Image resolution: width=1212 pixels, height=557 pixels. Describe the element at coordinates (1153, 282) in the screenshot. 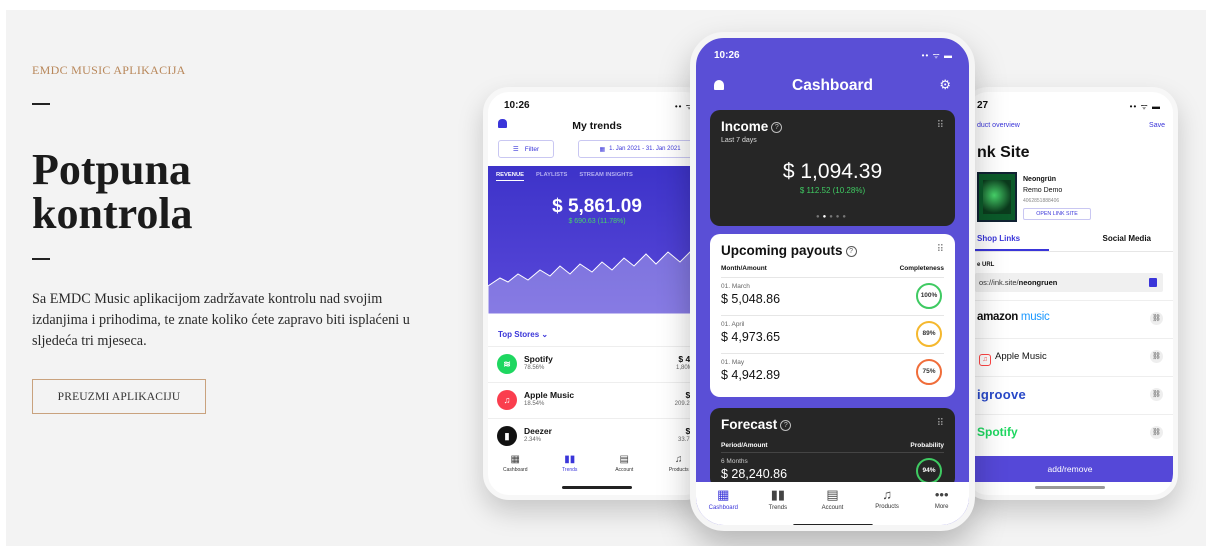

I see `copy-icon` at that location.